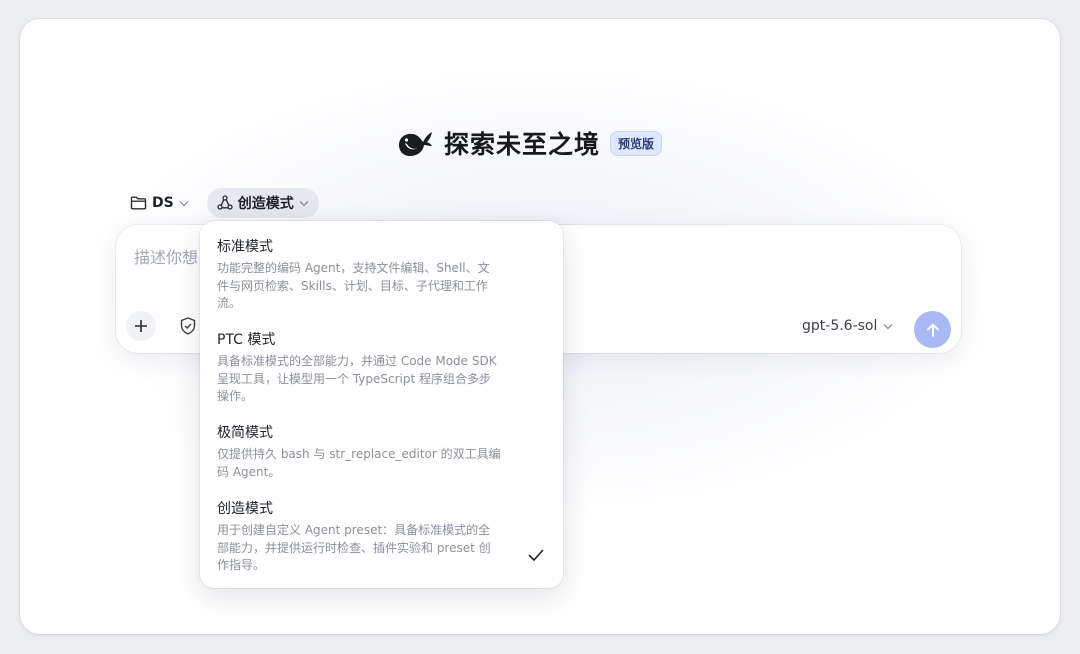 This screenshot has height=654, width=1080. I want to click on folder-selector: DS, so click(159, 203).